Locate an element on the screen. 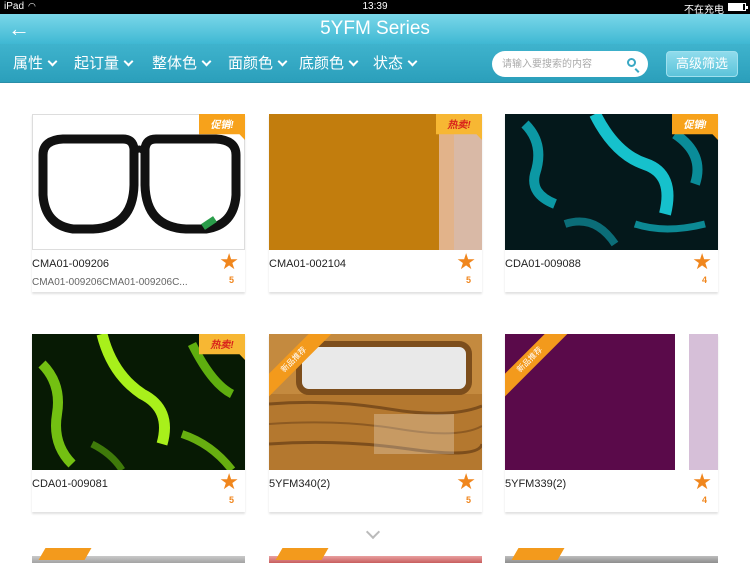  product-thumbnail-glasses is located at coordinates (138, 182).